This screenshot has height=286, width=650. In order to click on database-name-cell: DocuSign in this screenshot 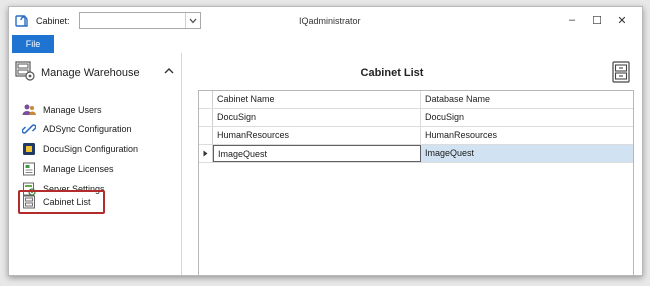, I will do `click(527, 117)`.